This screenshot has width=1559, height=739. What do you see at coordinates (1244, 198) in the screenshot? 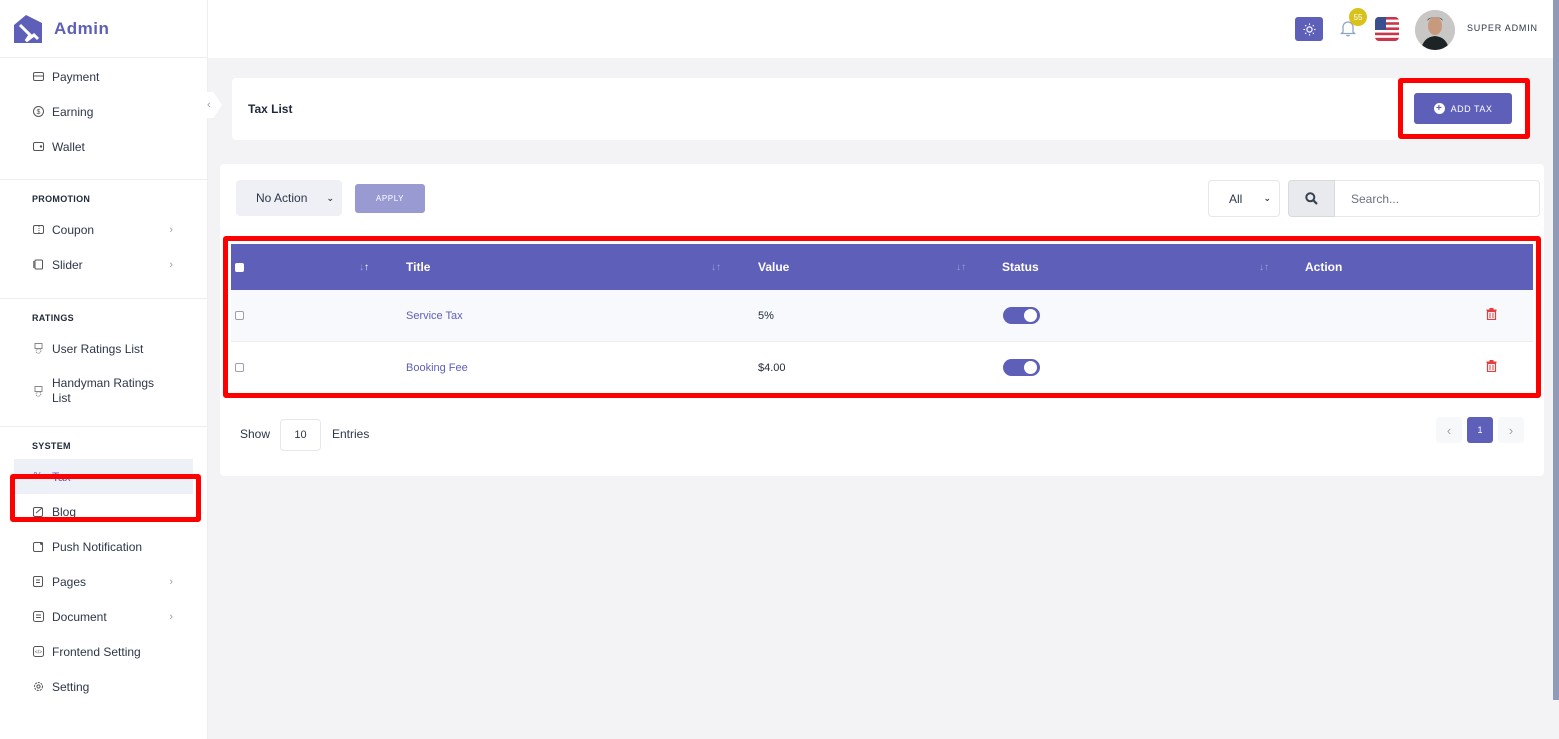
I see `status-filter-select: All ⌄` at bounding box center [1244, 198].